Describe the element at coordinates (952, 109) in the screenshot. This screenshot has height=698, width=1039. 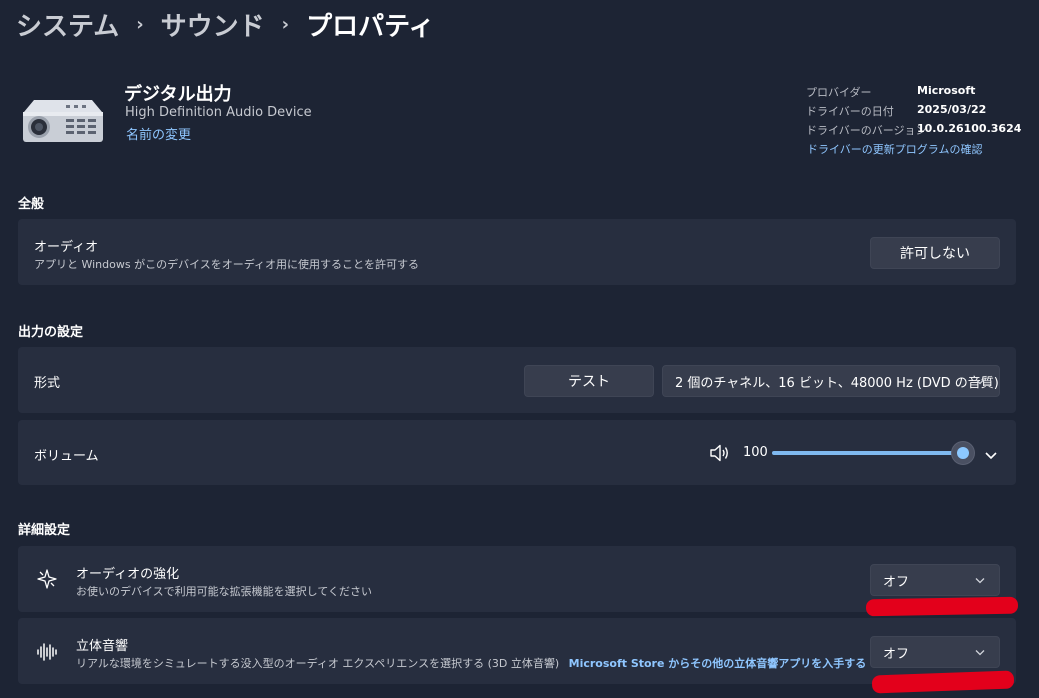
I see `driver-date-value: 2025/03/22` at that location.